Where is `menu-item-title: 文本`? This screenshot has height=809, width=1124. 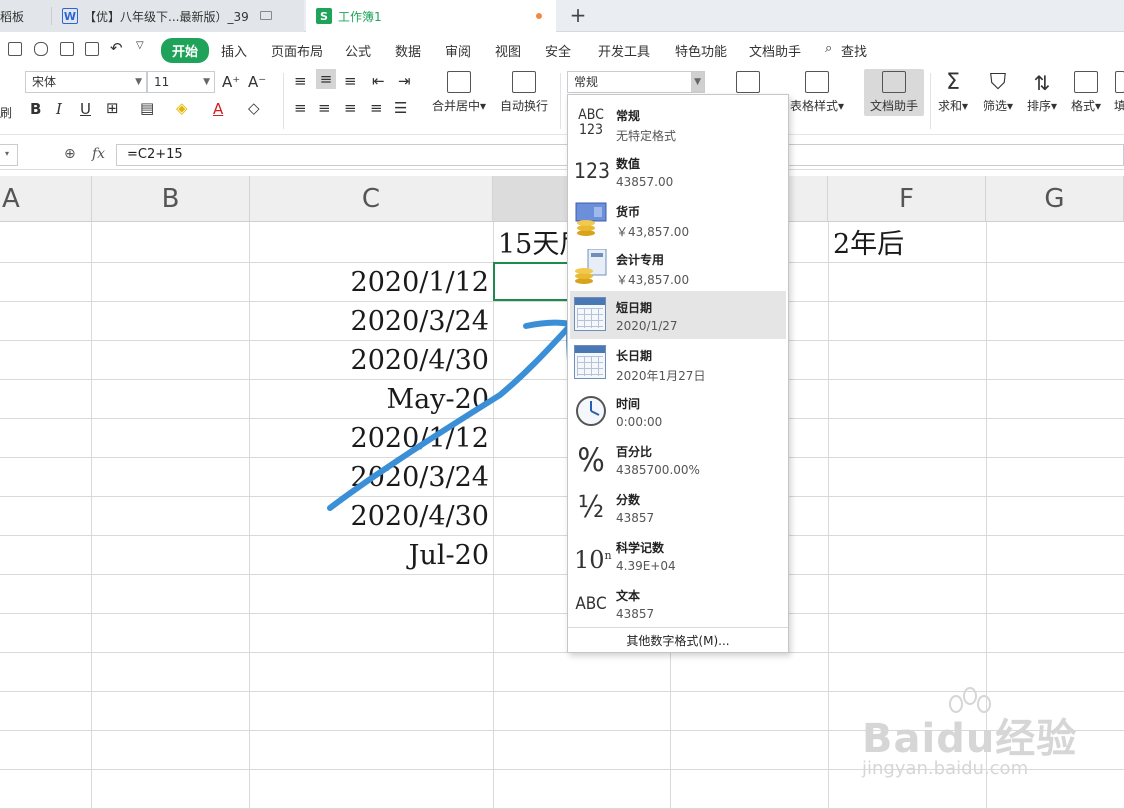
menu-item-title: 文本 is located at coordinates (628, 596).